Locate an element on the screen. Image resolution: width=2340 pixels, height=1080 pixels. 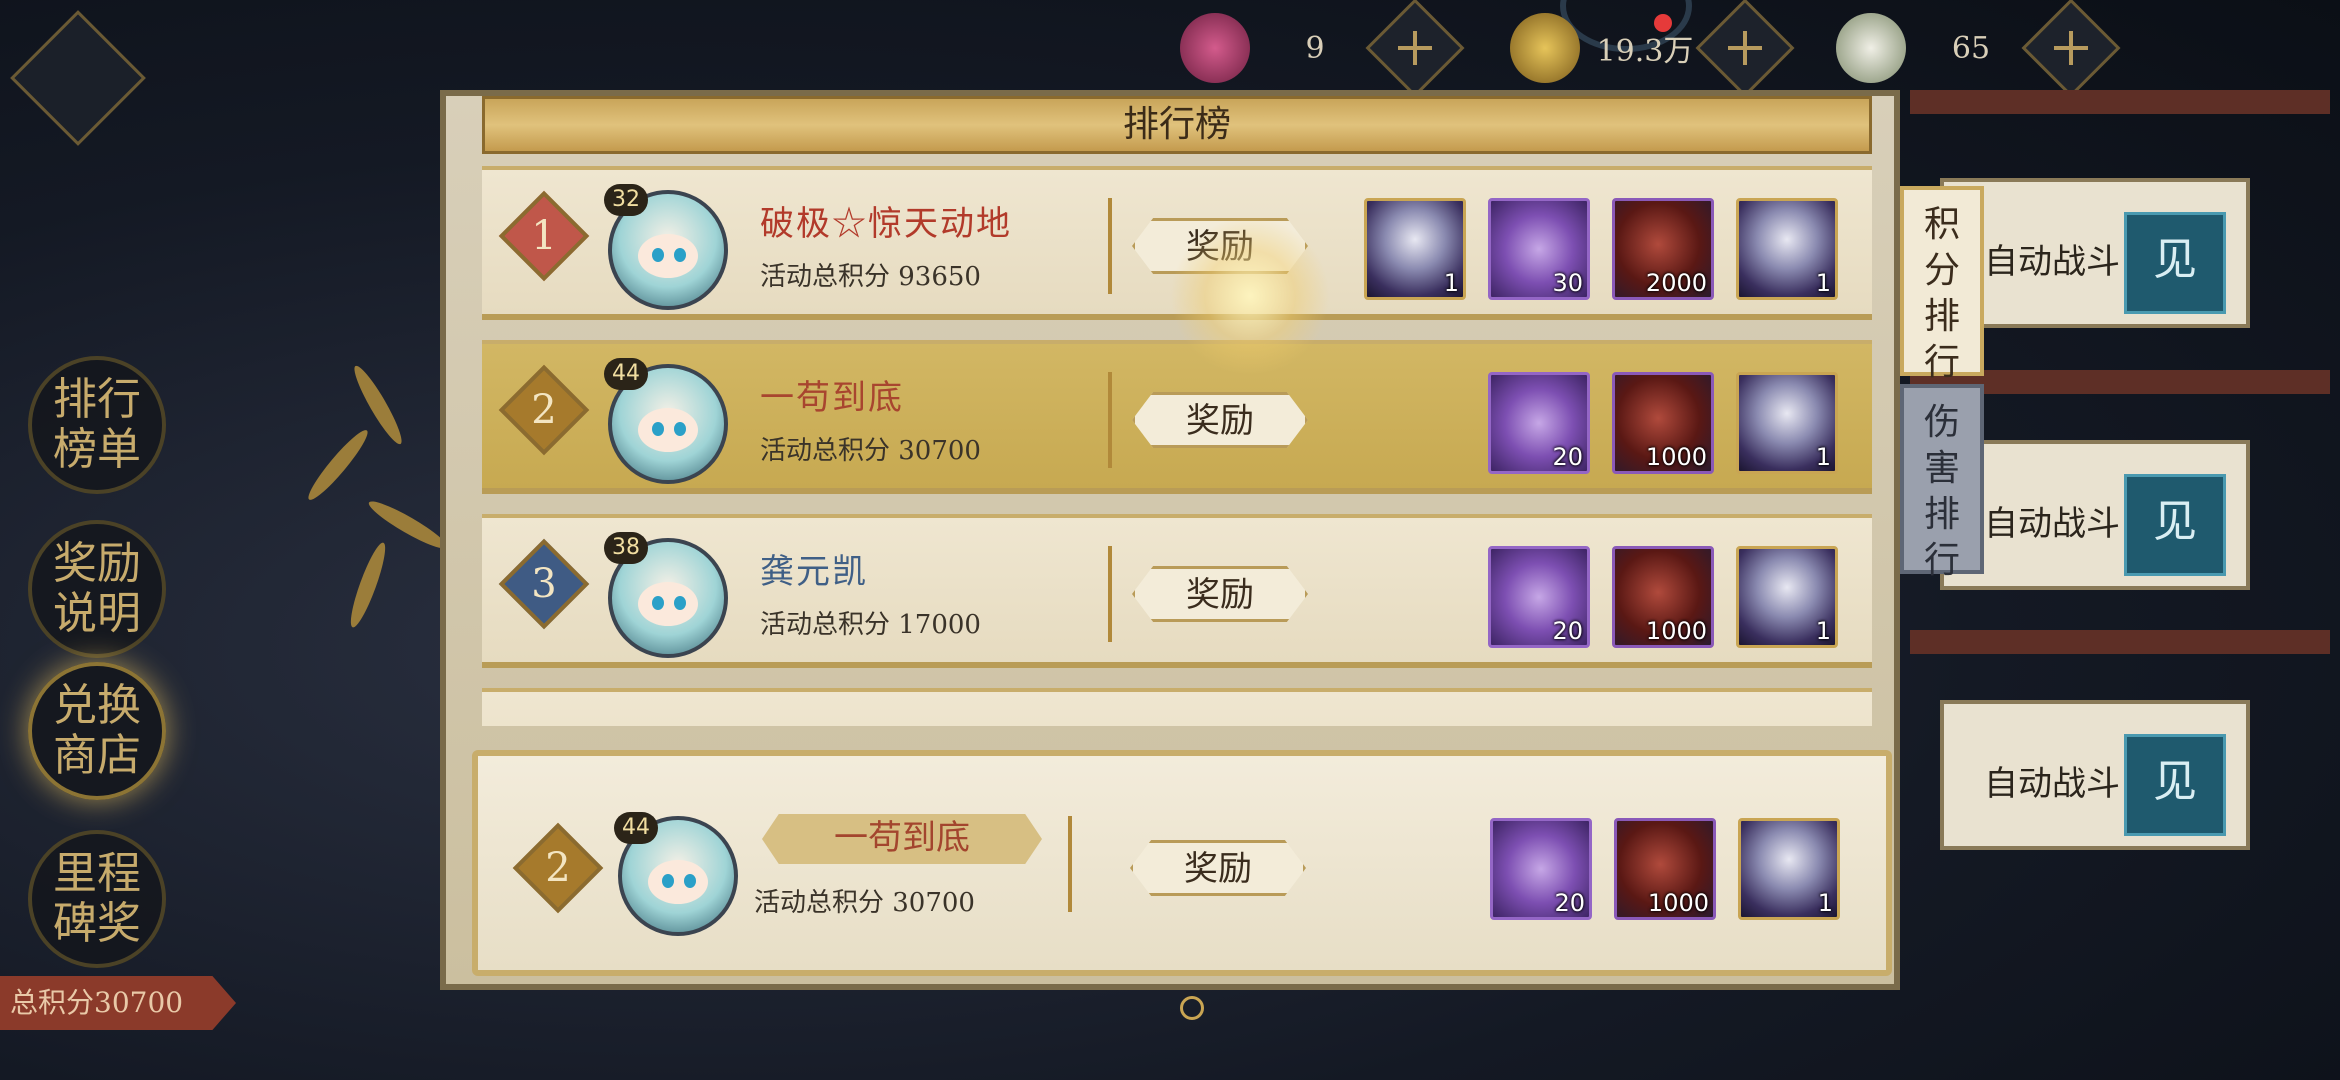
currency-value: 65 is located at coordinates (1971, 48).